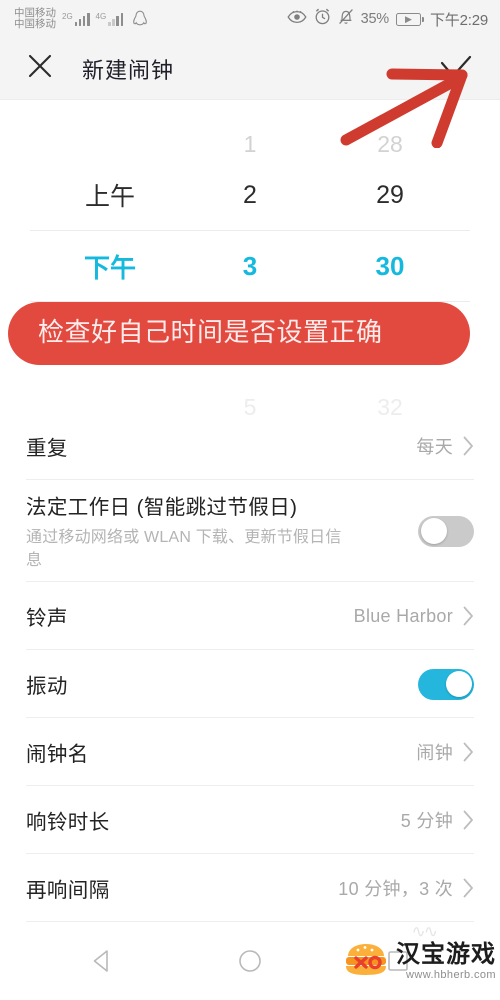  I want to click on watermark-text-group: 汉宝游戏 www.hbherb.com, so click(446, 961).